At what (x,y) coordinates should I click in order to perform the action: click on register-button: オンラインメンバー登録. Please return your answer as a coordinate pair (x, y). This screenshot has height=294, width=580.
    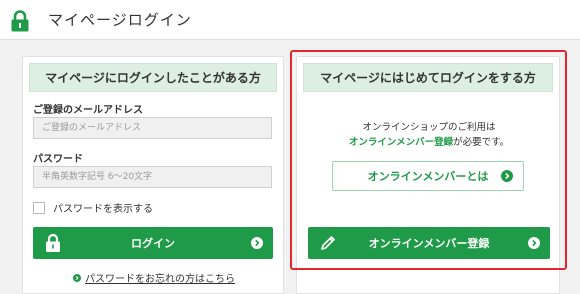
    Looking at the image, I should click on (429, 243).